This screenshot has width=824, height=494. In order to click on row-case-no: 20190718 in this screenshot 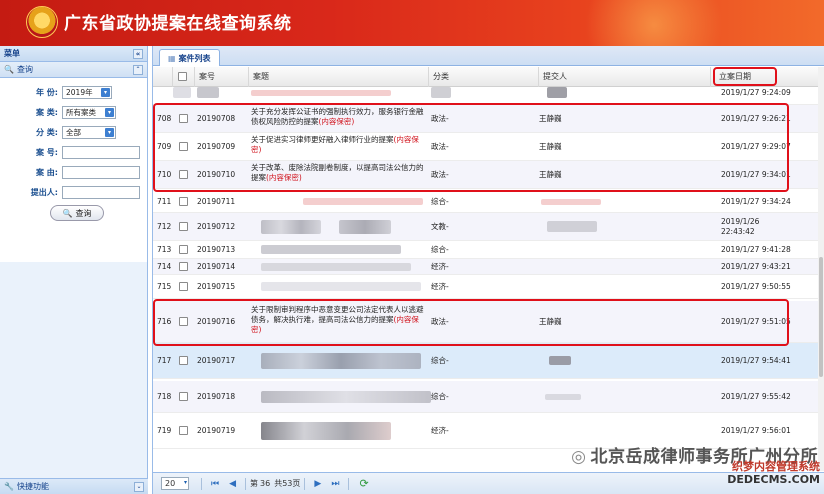, I will do `click(216, 396)`.